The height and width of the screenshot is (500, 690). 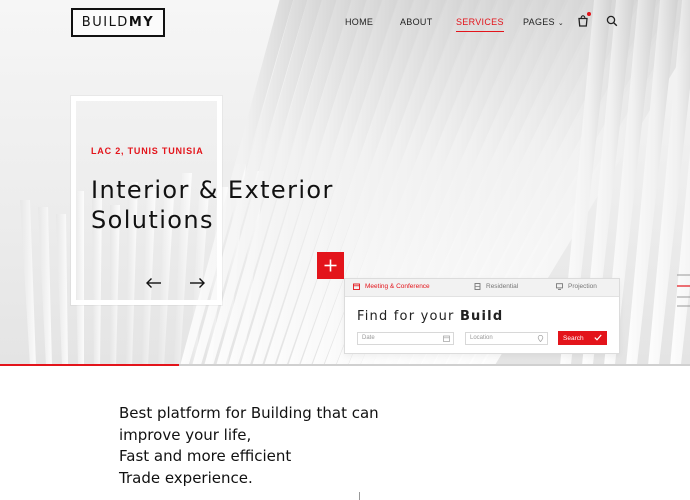 I want to click on tab-meeting-conference: Meeting & Conference, so click(x=391, y=286).